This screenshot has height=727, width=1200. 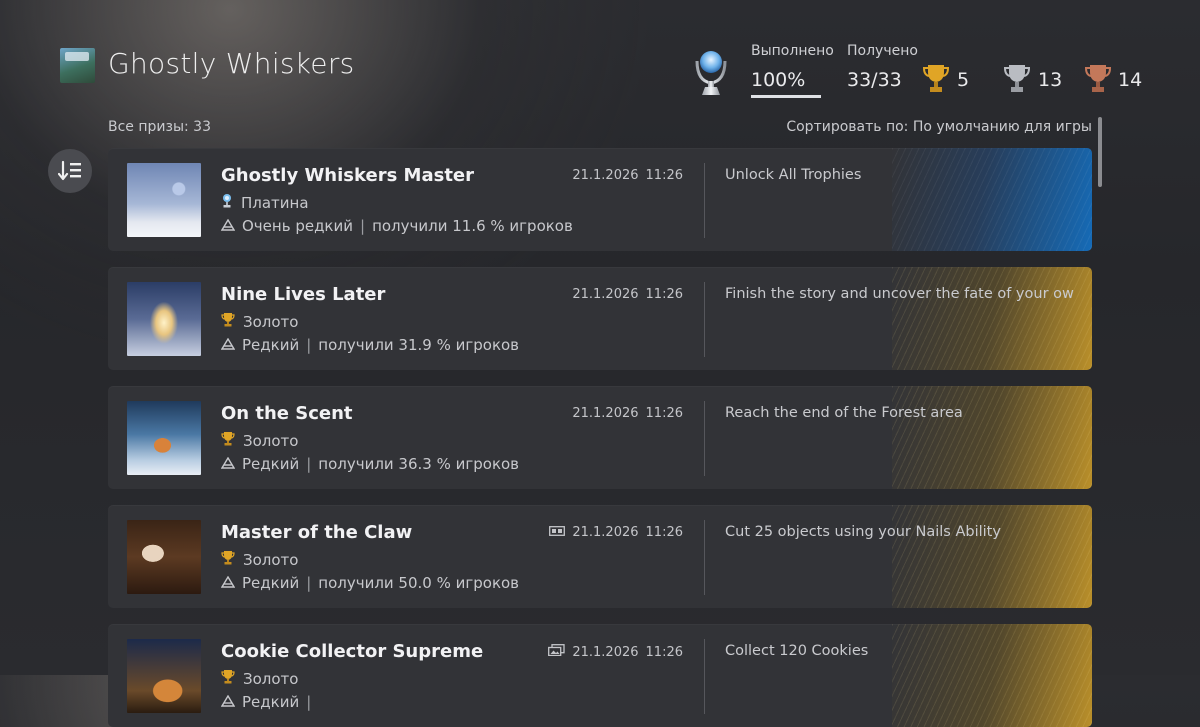 I want to click on game-title: Ghostly Whiskers, so click(x=231, y=63).